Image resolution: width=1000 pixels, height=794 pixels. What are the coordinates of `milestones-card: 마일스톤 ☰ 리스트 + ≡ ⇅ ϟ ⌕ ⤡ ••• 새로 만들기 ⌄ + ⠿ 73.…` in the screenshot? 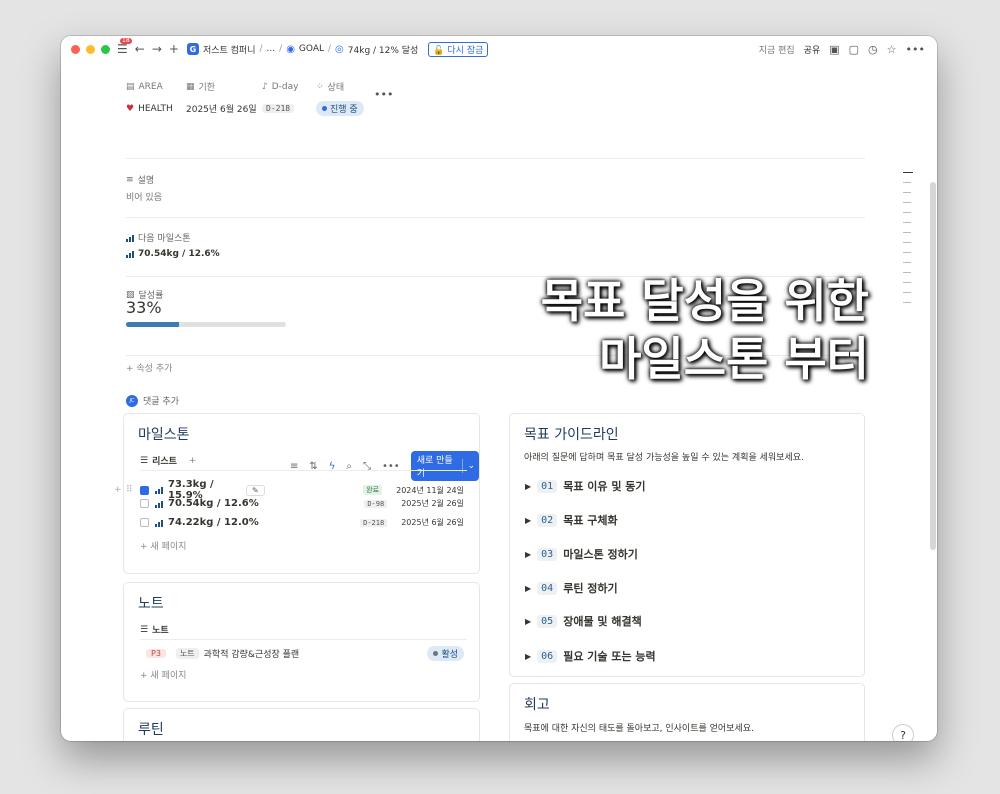 It's located at (297, 493).